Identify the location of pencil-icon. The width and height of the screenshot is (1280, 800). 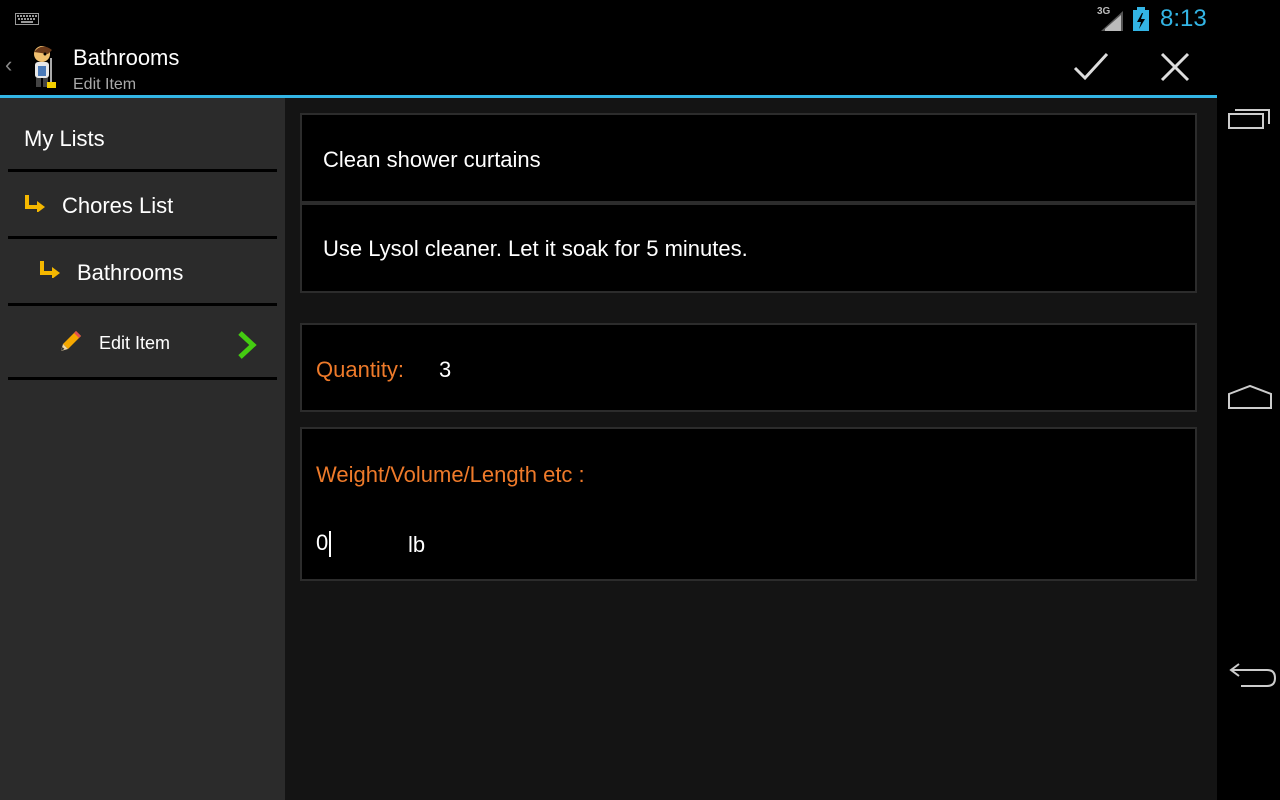
(71, 341).